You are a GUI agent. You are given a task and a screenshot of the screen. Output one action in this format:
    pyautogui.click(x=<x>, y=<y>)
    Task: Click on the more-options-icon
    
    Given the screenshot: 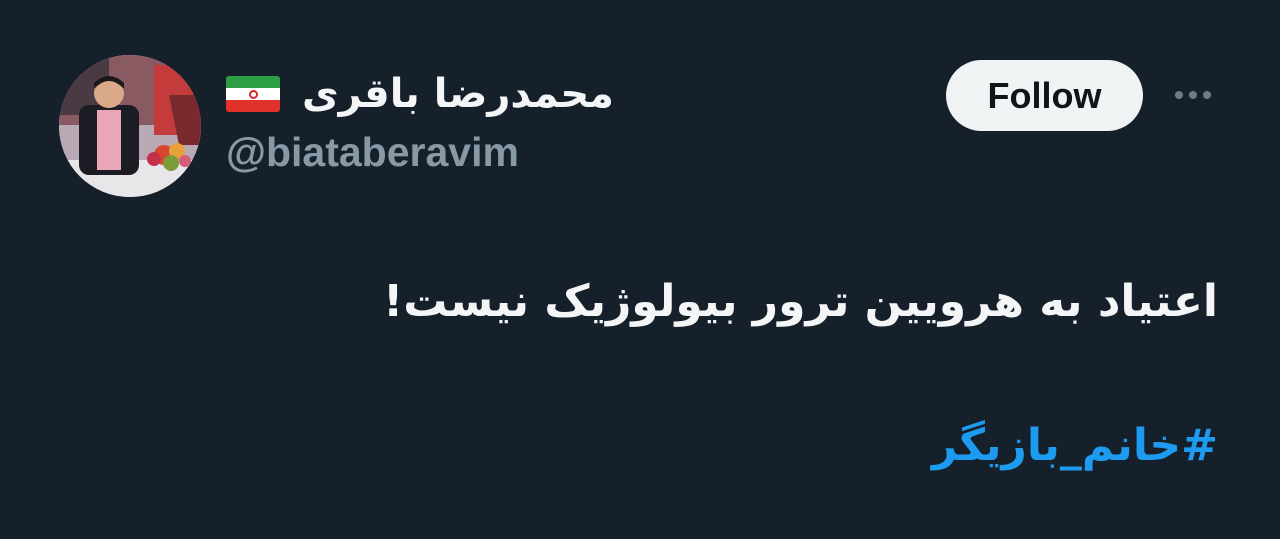 What is the action you would take?
    pyautogui.click(x=1193, y=95)
    